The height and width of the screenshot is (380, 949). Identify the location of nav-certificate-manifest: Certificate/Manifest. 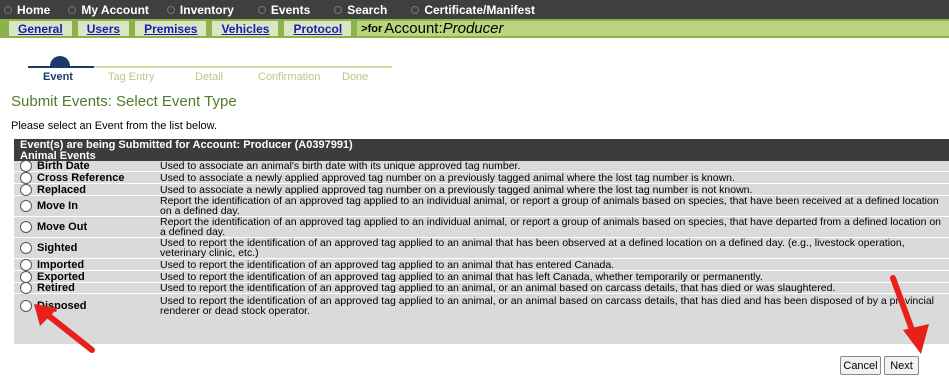
(473, 10).